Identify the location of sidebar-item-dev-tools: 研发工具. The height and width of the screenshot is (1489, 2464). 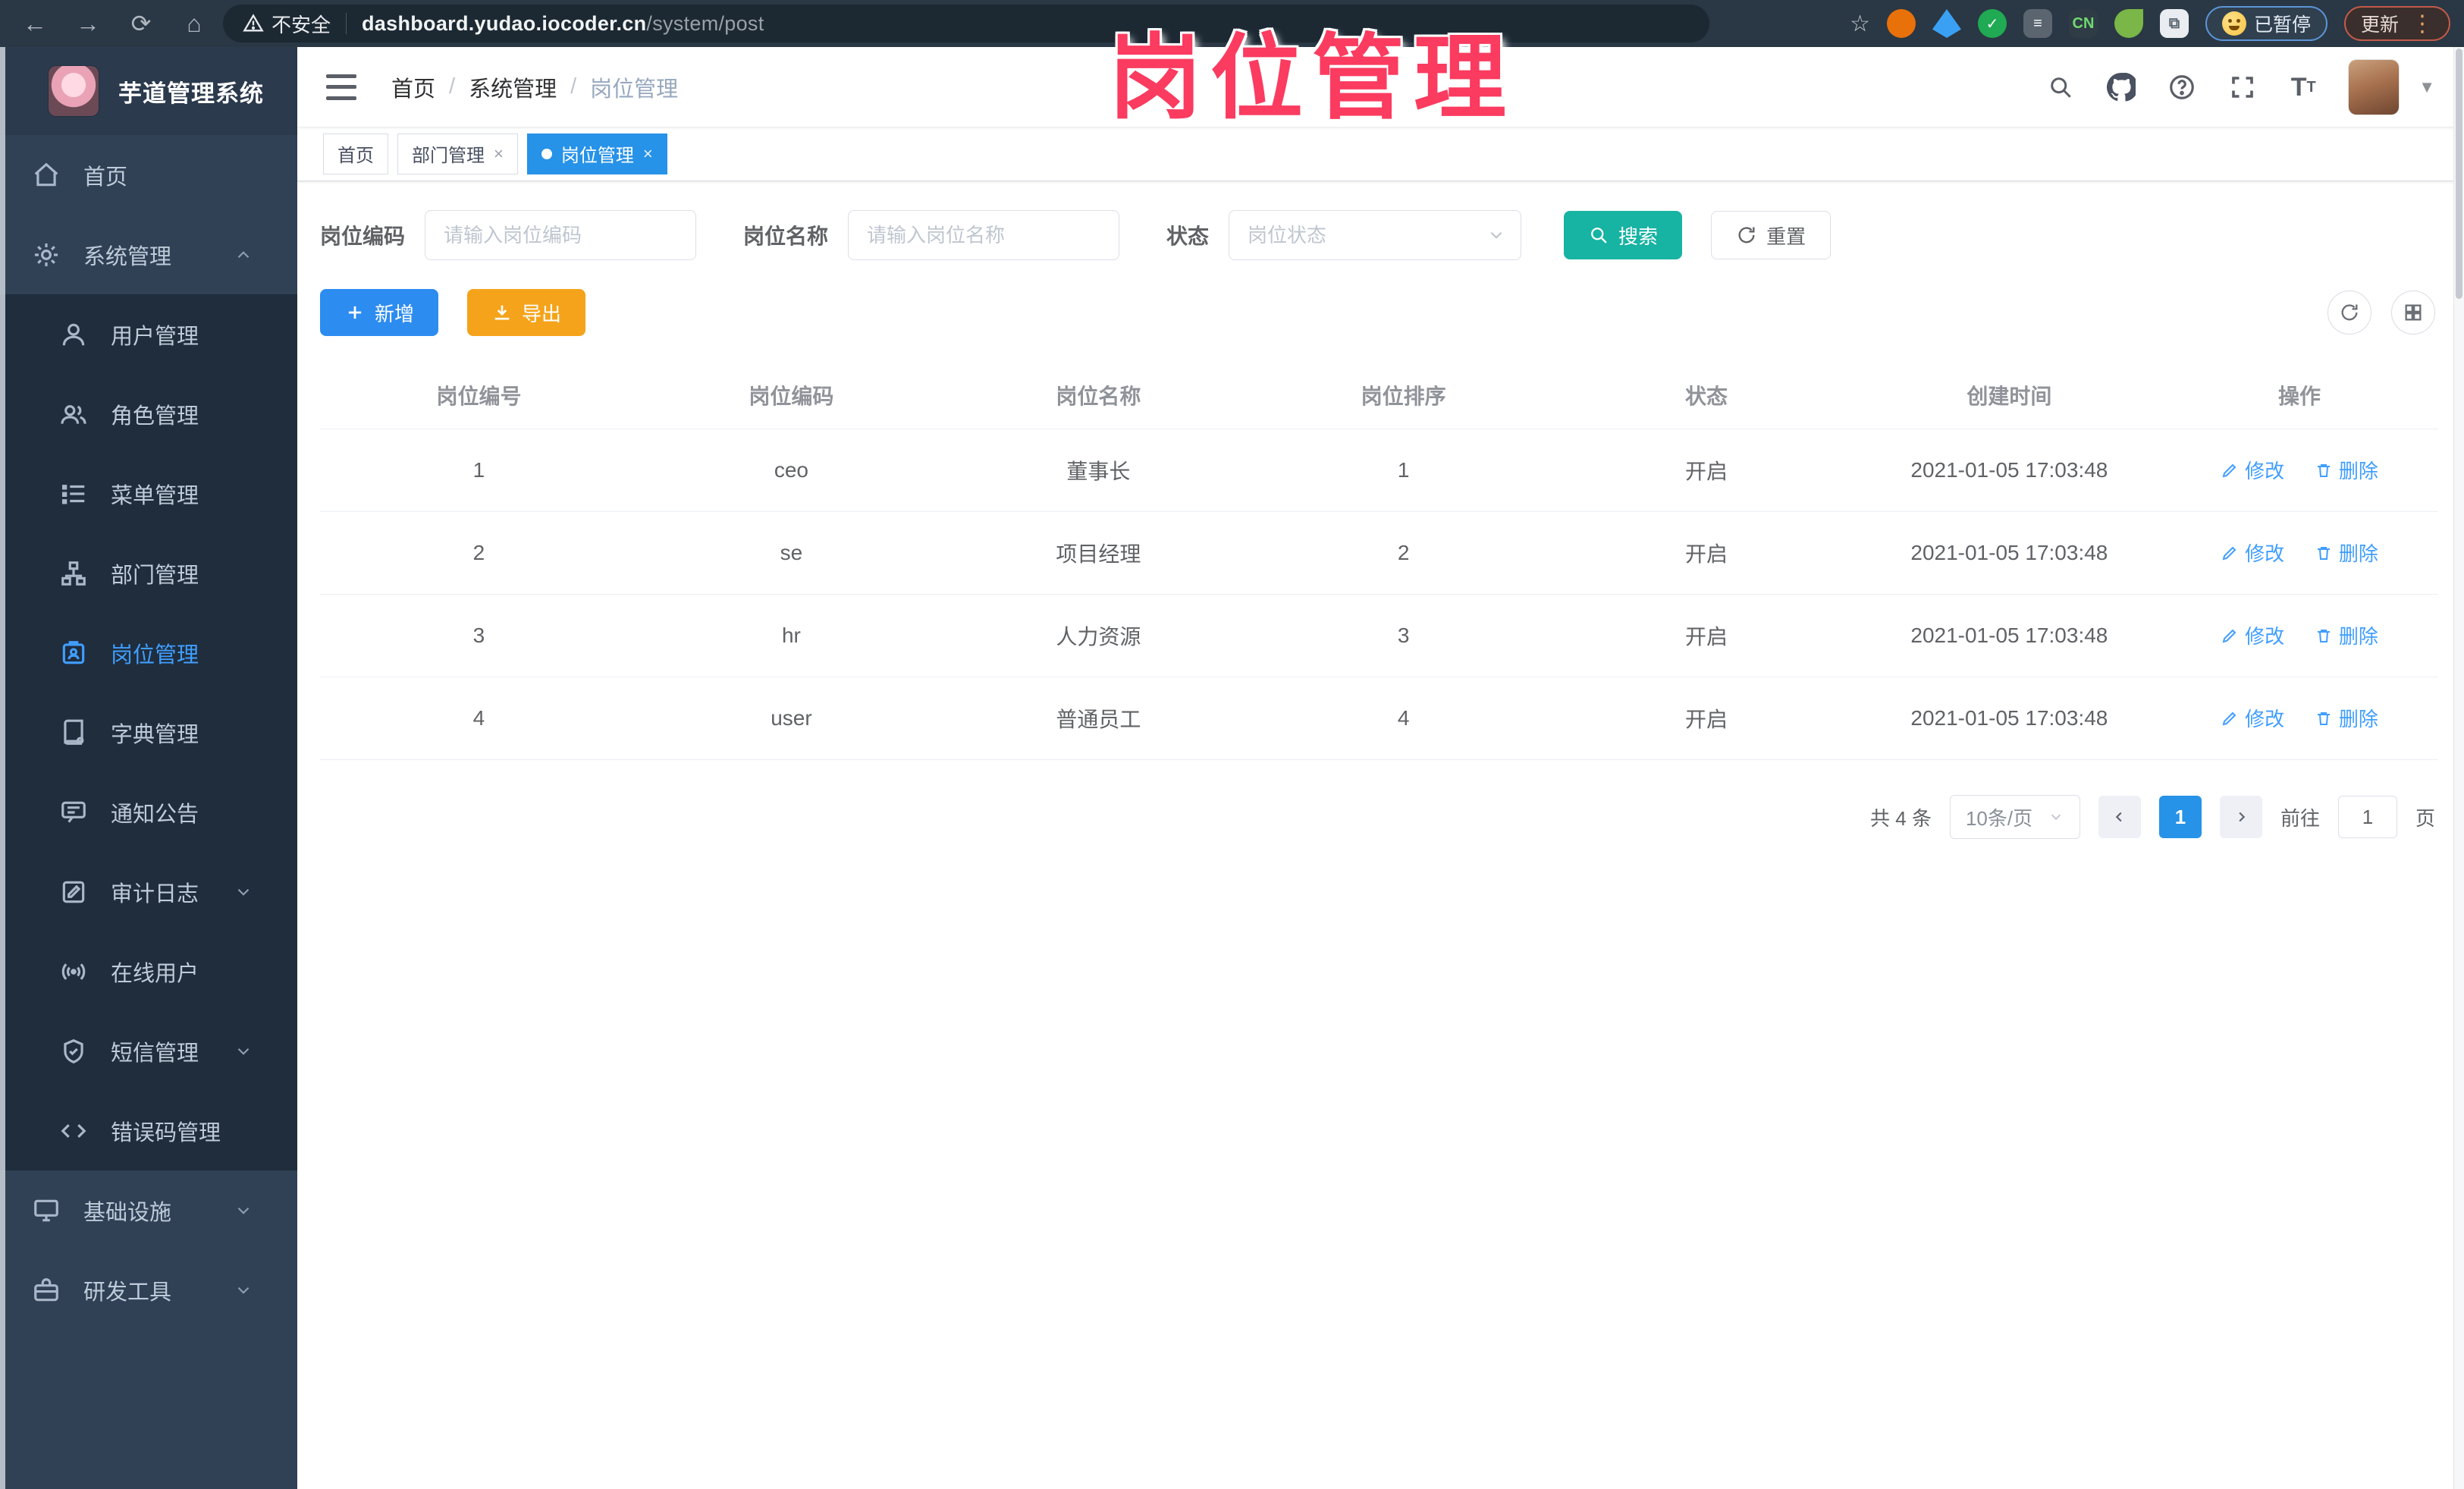
(148, 1290).